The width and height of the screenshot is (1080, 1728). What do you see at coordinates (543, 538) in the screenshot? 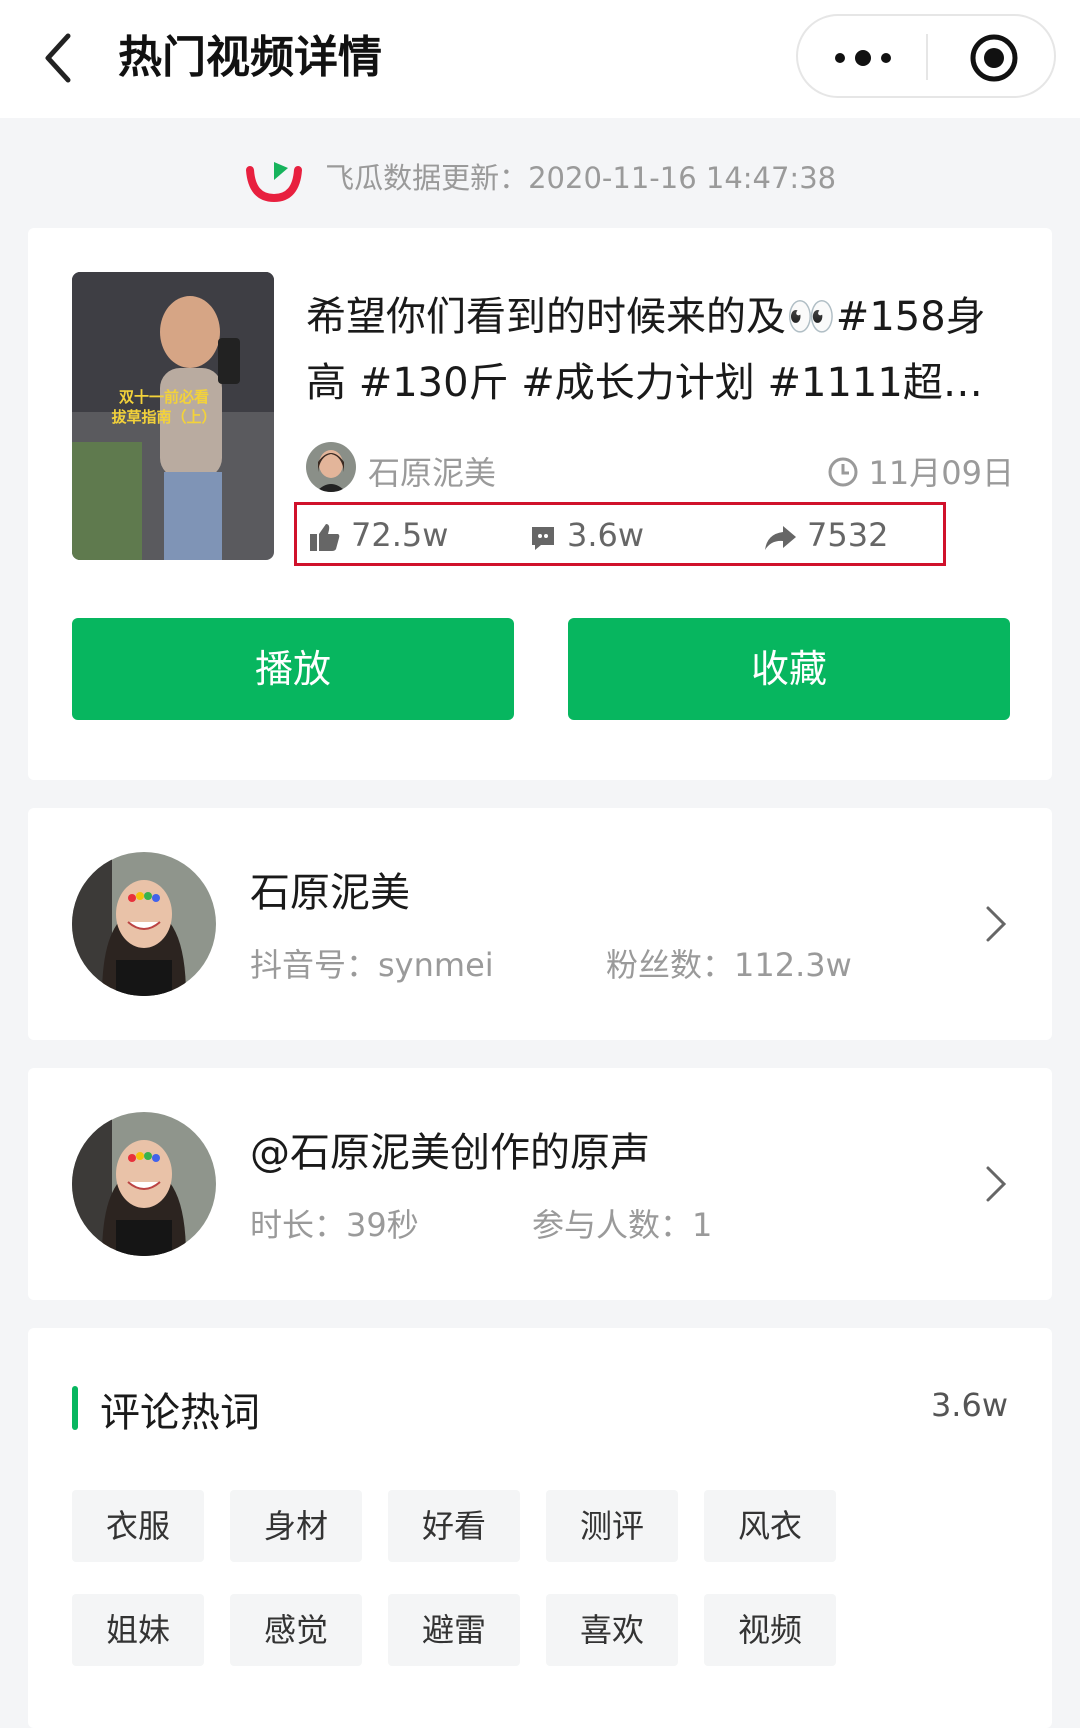
I see `comment-bubble-icon` at bounding box center [543, 538].